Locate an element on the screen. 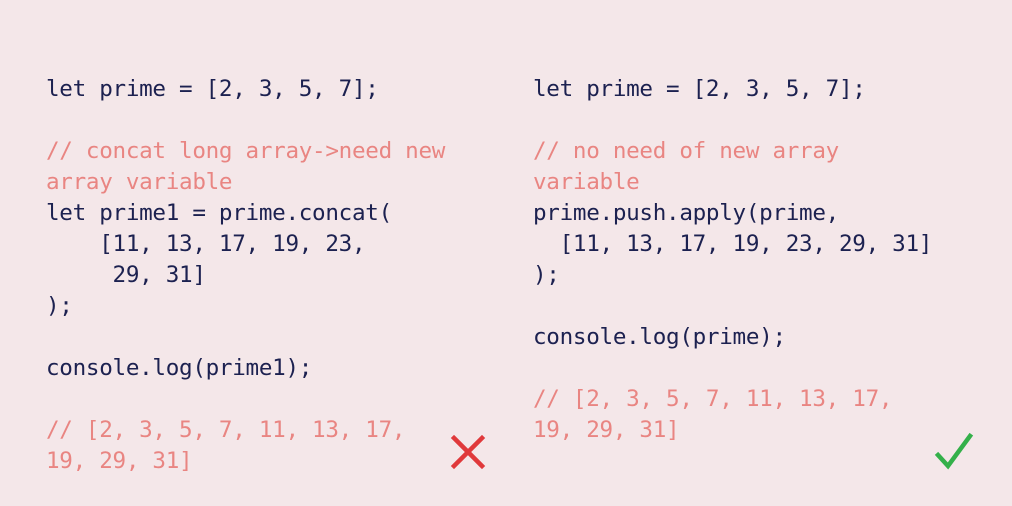  comment-line: // no need of new array is located at coordinates (686, 151).